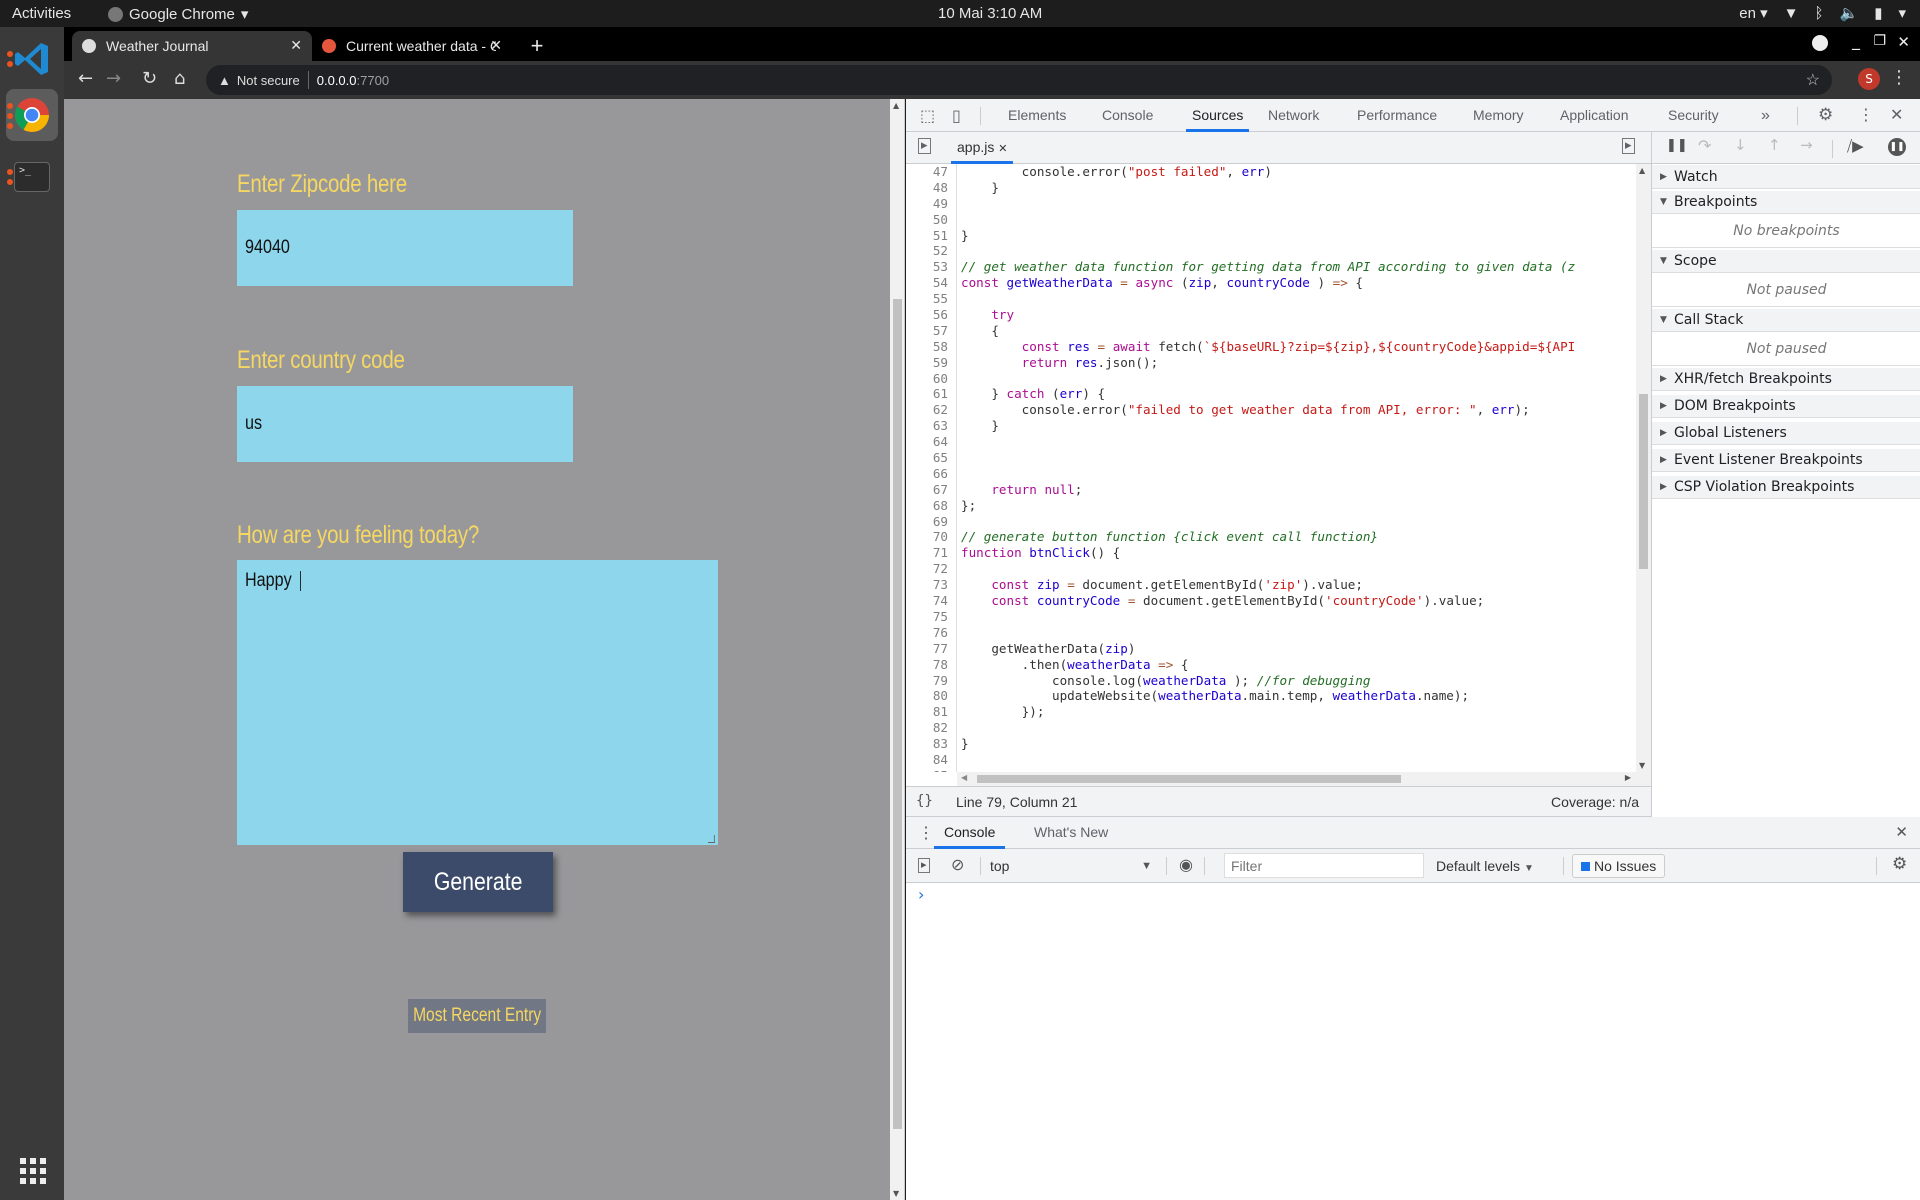 The width and height of the screenshot is (1920, 1200). I want to click on line-number: 50, so click(931, 219).